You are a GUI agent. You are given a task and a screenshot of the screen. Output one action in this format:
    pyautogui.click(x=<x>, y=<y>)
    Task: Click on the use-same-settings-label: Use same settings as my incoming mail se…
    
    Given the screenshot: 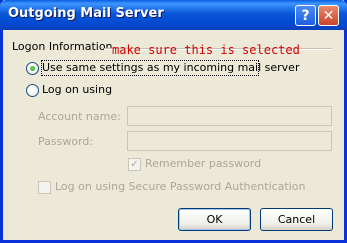 What is the action you would take?
    pyautogui.click(x=170, y=67)
    